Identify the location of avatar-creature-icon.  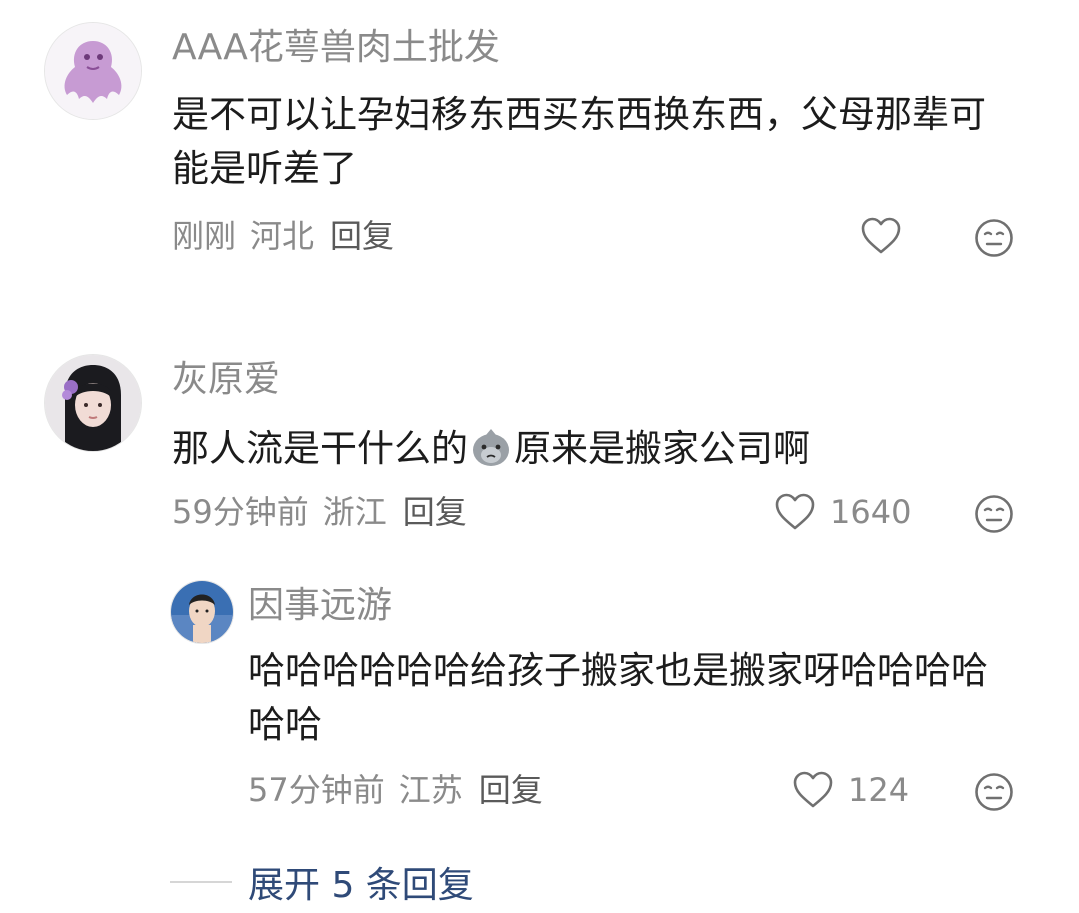
(93, 71).